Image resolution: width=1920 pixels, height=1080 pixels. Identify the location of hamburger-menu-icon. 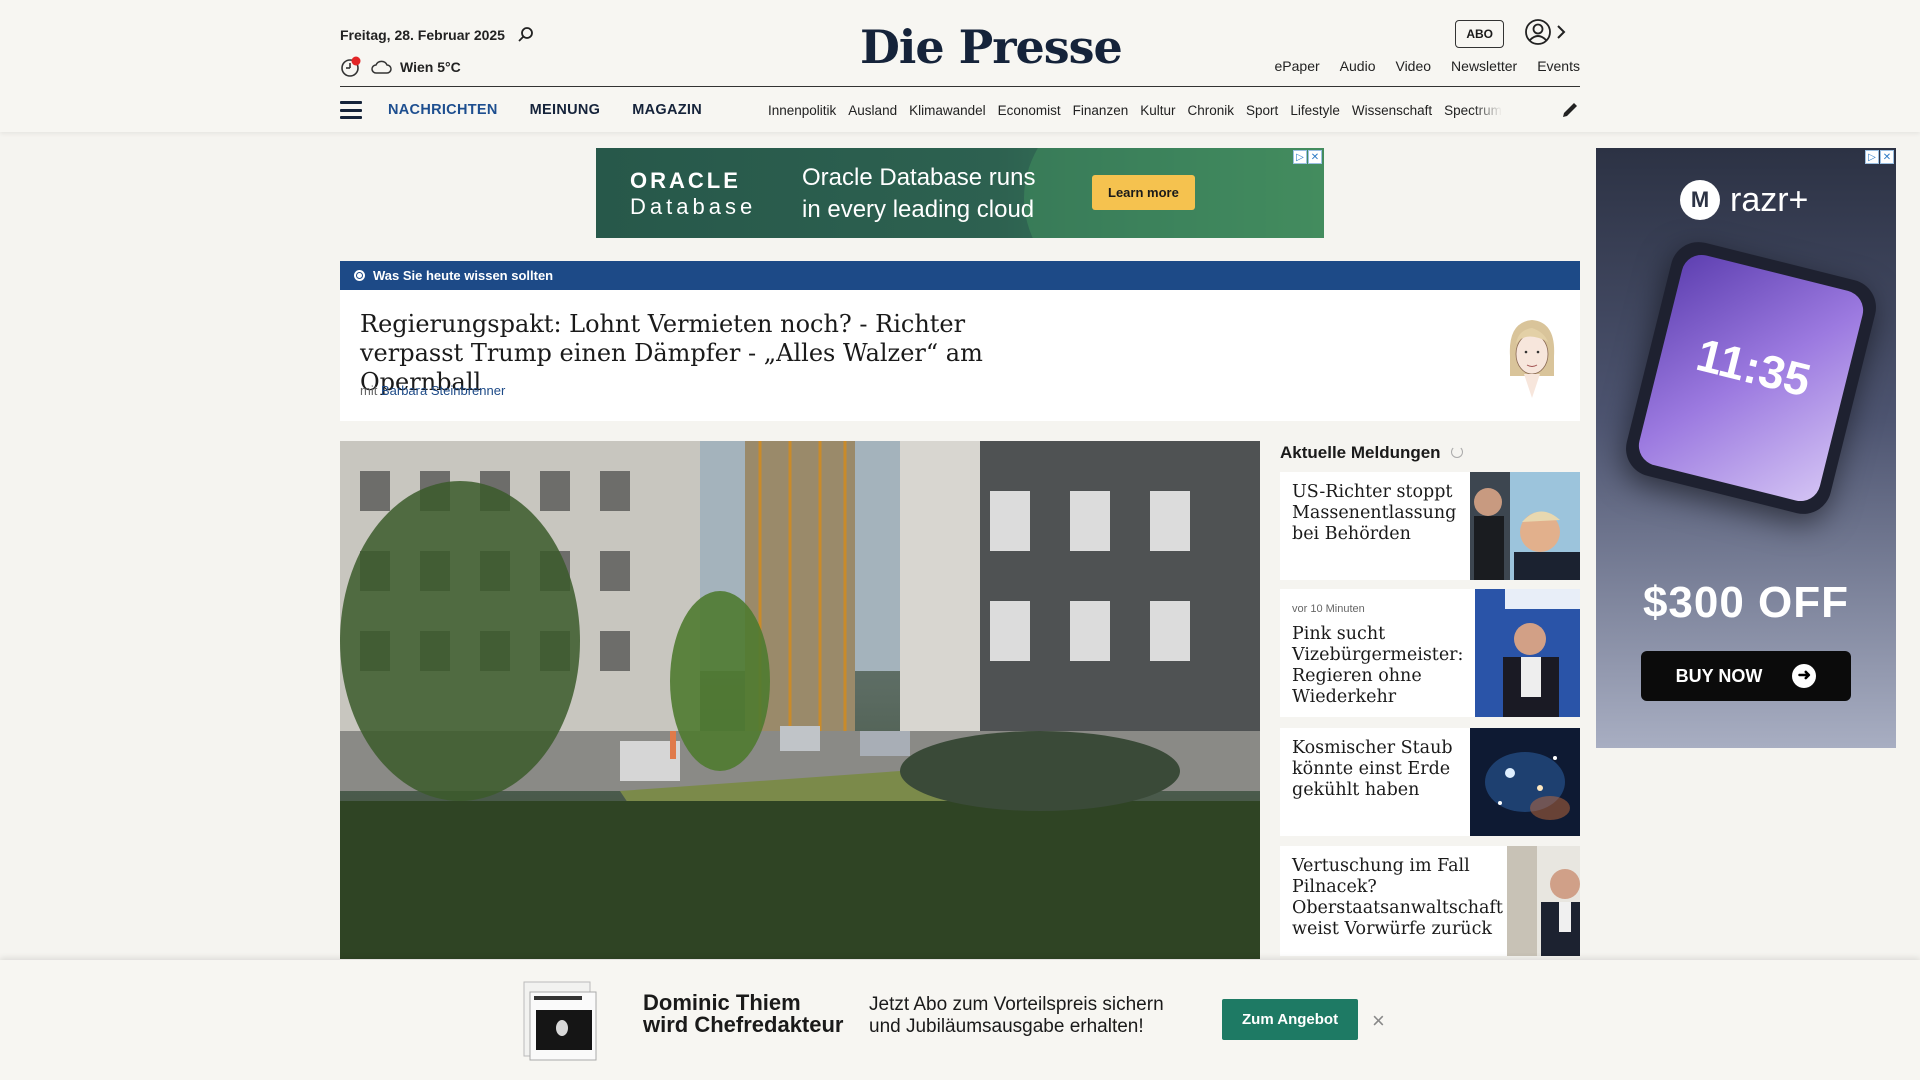
(351, 110).